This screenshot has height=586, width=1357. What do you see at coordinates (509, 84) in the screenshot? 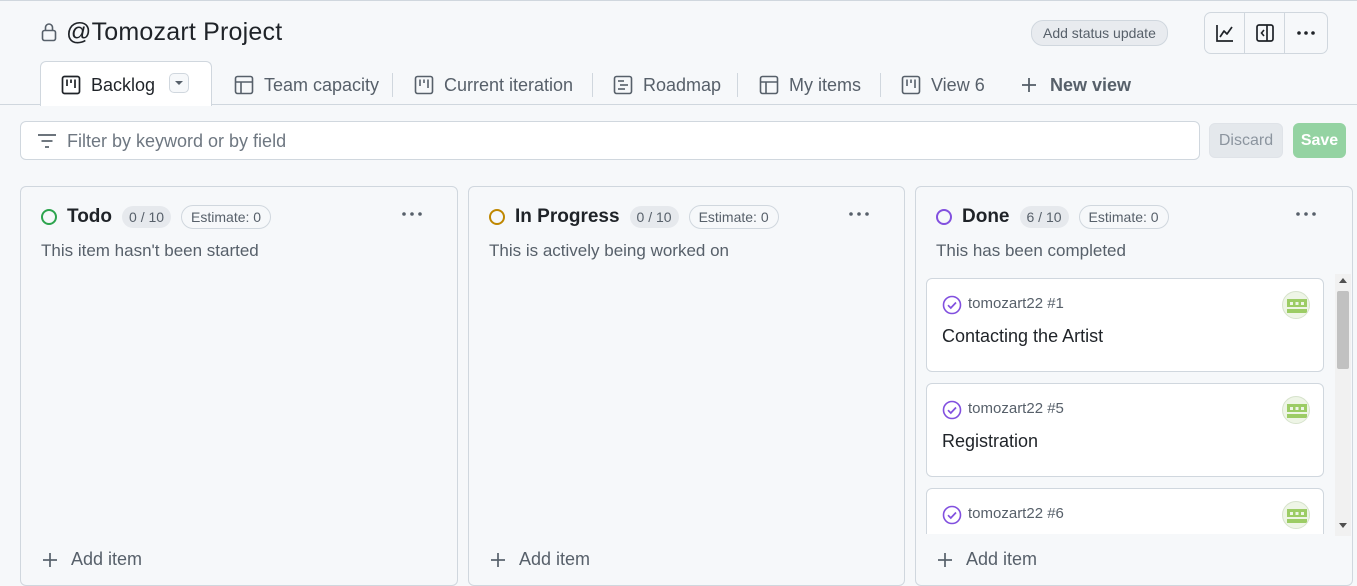
I see `tab-label: Current iteration` at bounding box center [509, 84].